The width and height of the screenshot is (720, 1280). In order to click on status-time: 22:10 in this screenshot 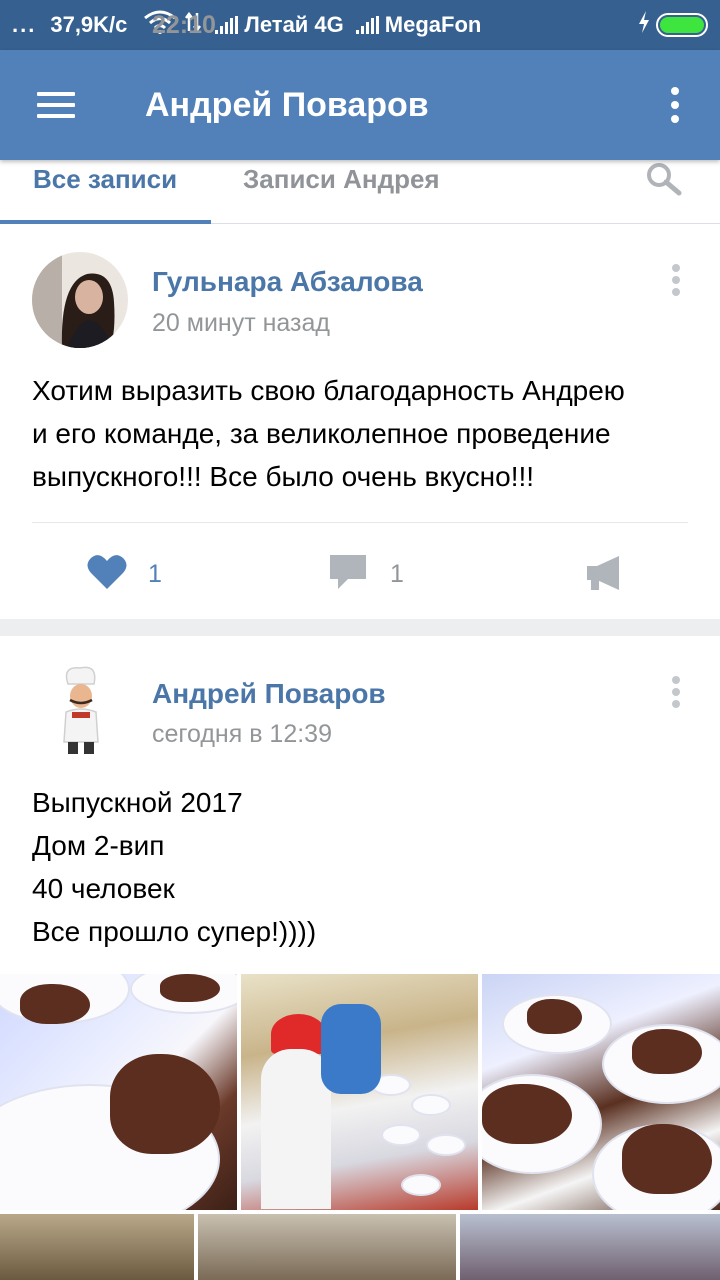, I will do `click(184, 24)`.